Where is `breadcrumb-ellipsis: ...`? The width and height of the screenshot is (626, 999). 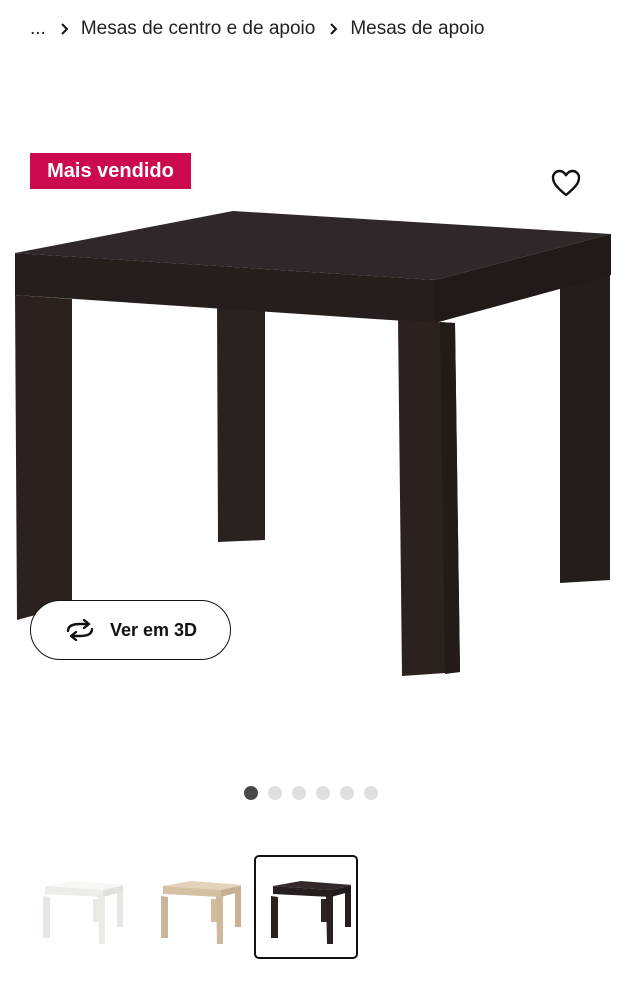 breadcrumb-ellipsis: ... is located at coordinates (38, 29).